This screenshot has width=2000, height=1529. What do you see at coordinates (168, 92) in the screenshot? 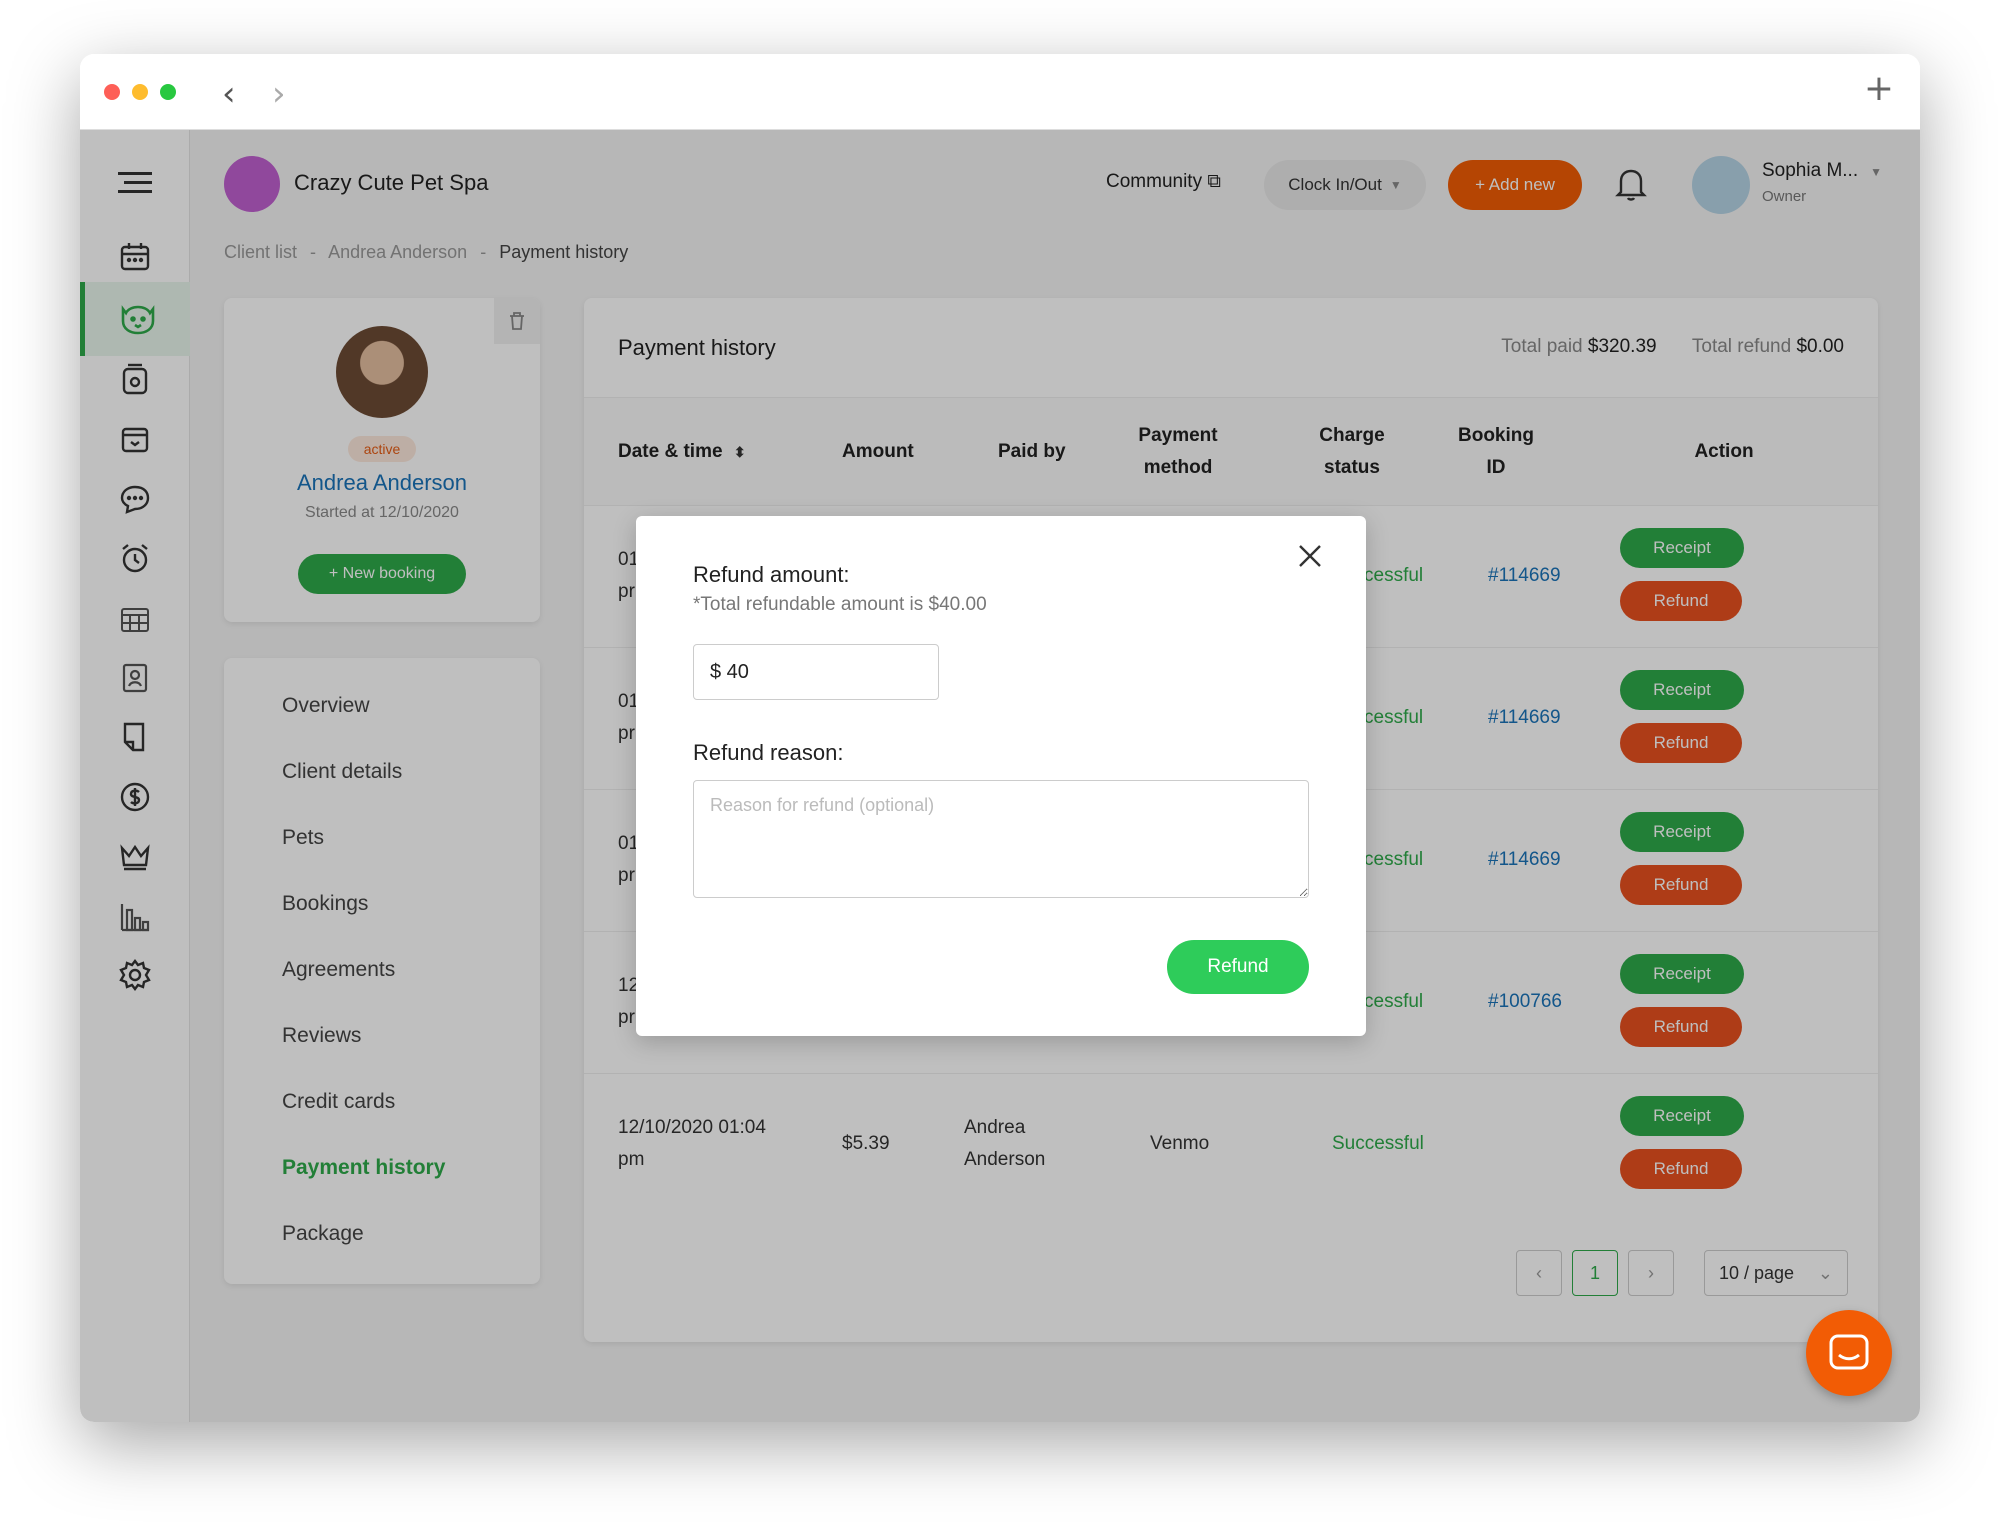
I see `maximize-window-button` at bounding box center [168, 92].